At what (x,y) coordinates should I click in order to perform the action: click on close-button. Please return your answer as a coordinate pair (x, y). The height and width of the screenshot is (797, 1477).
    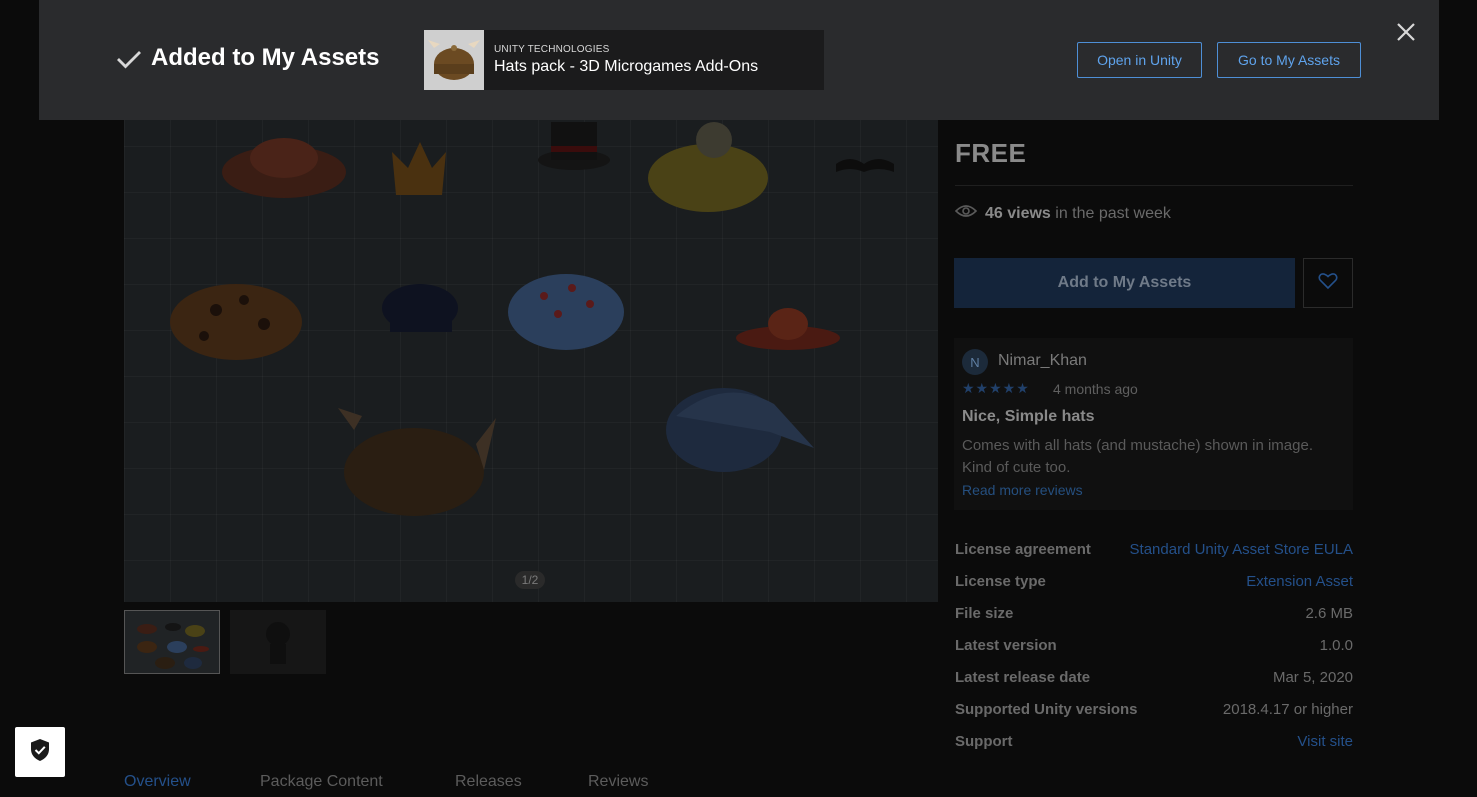
    Looking at the image, I should click on (1406, 32).